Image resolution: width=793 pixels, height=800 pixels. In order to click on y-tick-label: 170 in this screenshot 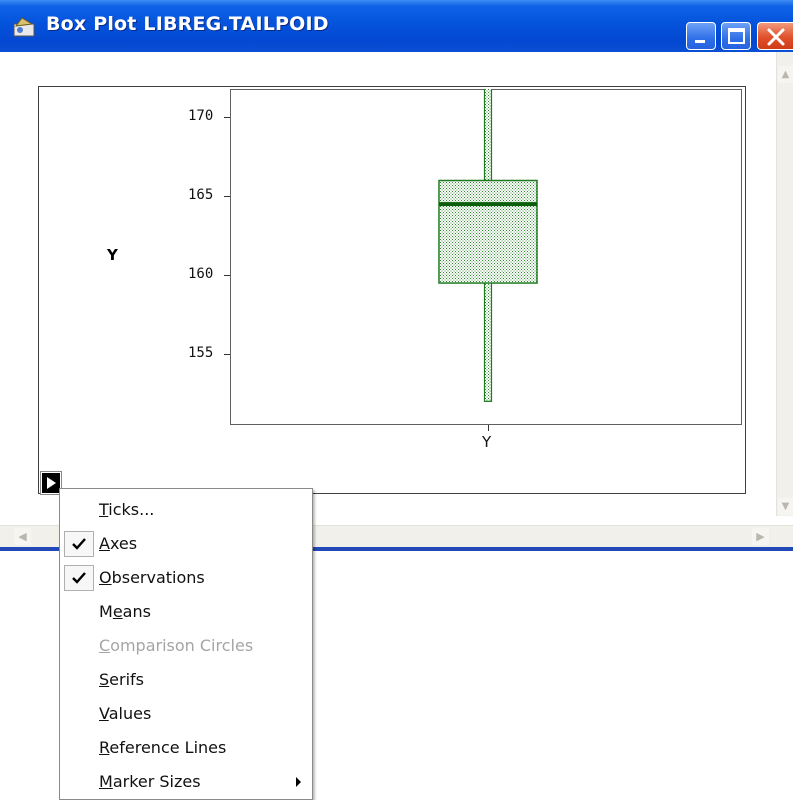, I will do `click(201, 116)`.